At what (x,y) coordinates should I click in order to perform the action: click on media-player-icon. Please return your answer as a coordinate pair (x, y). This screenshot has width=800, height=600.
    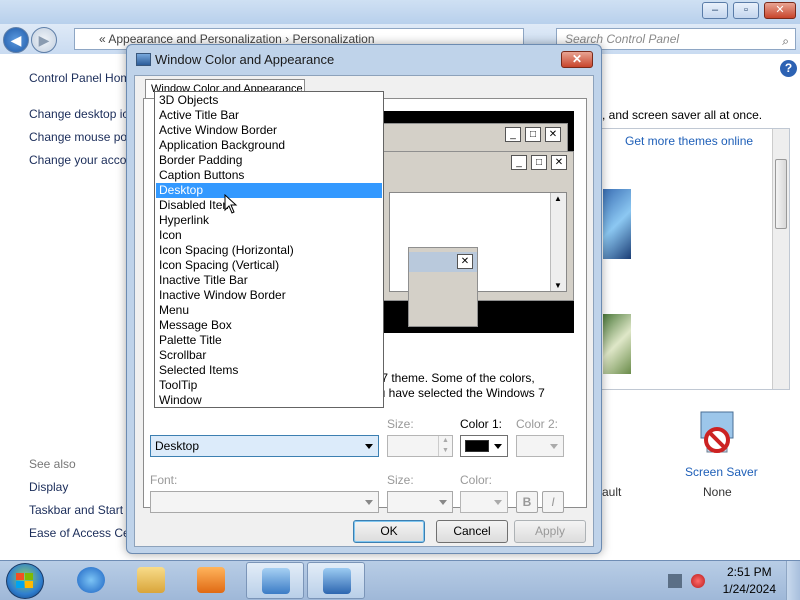
    Looking at the image, I should click on (211, 580).